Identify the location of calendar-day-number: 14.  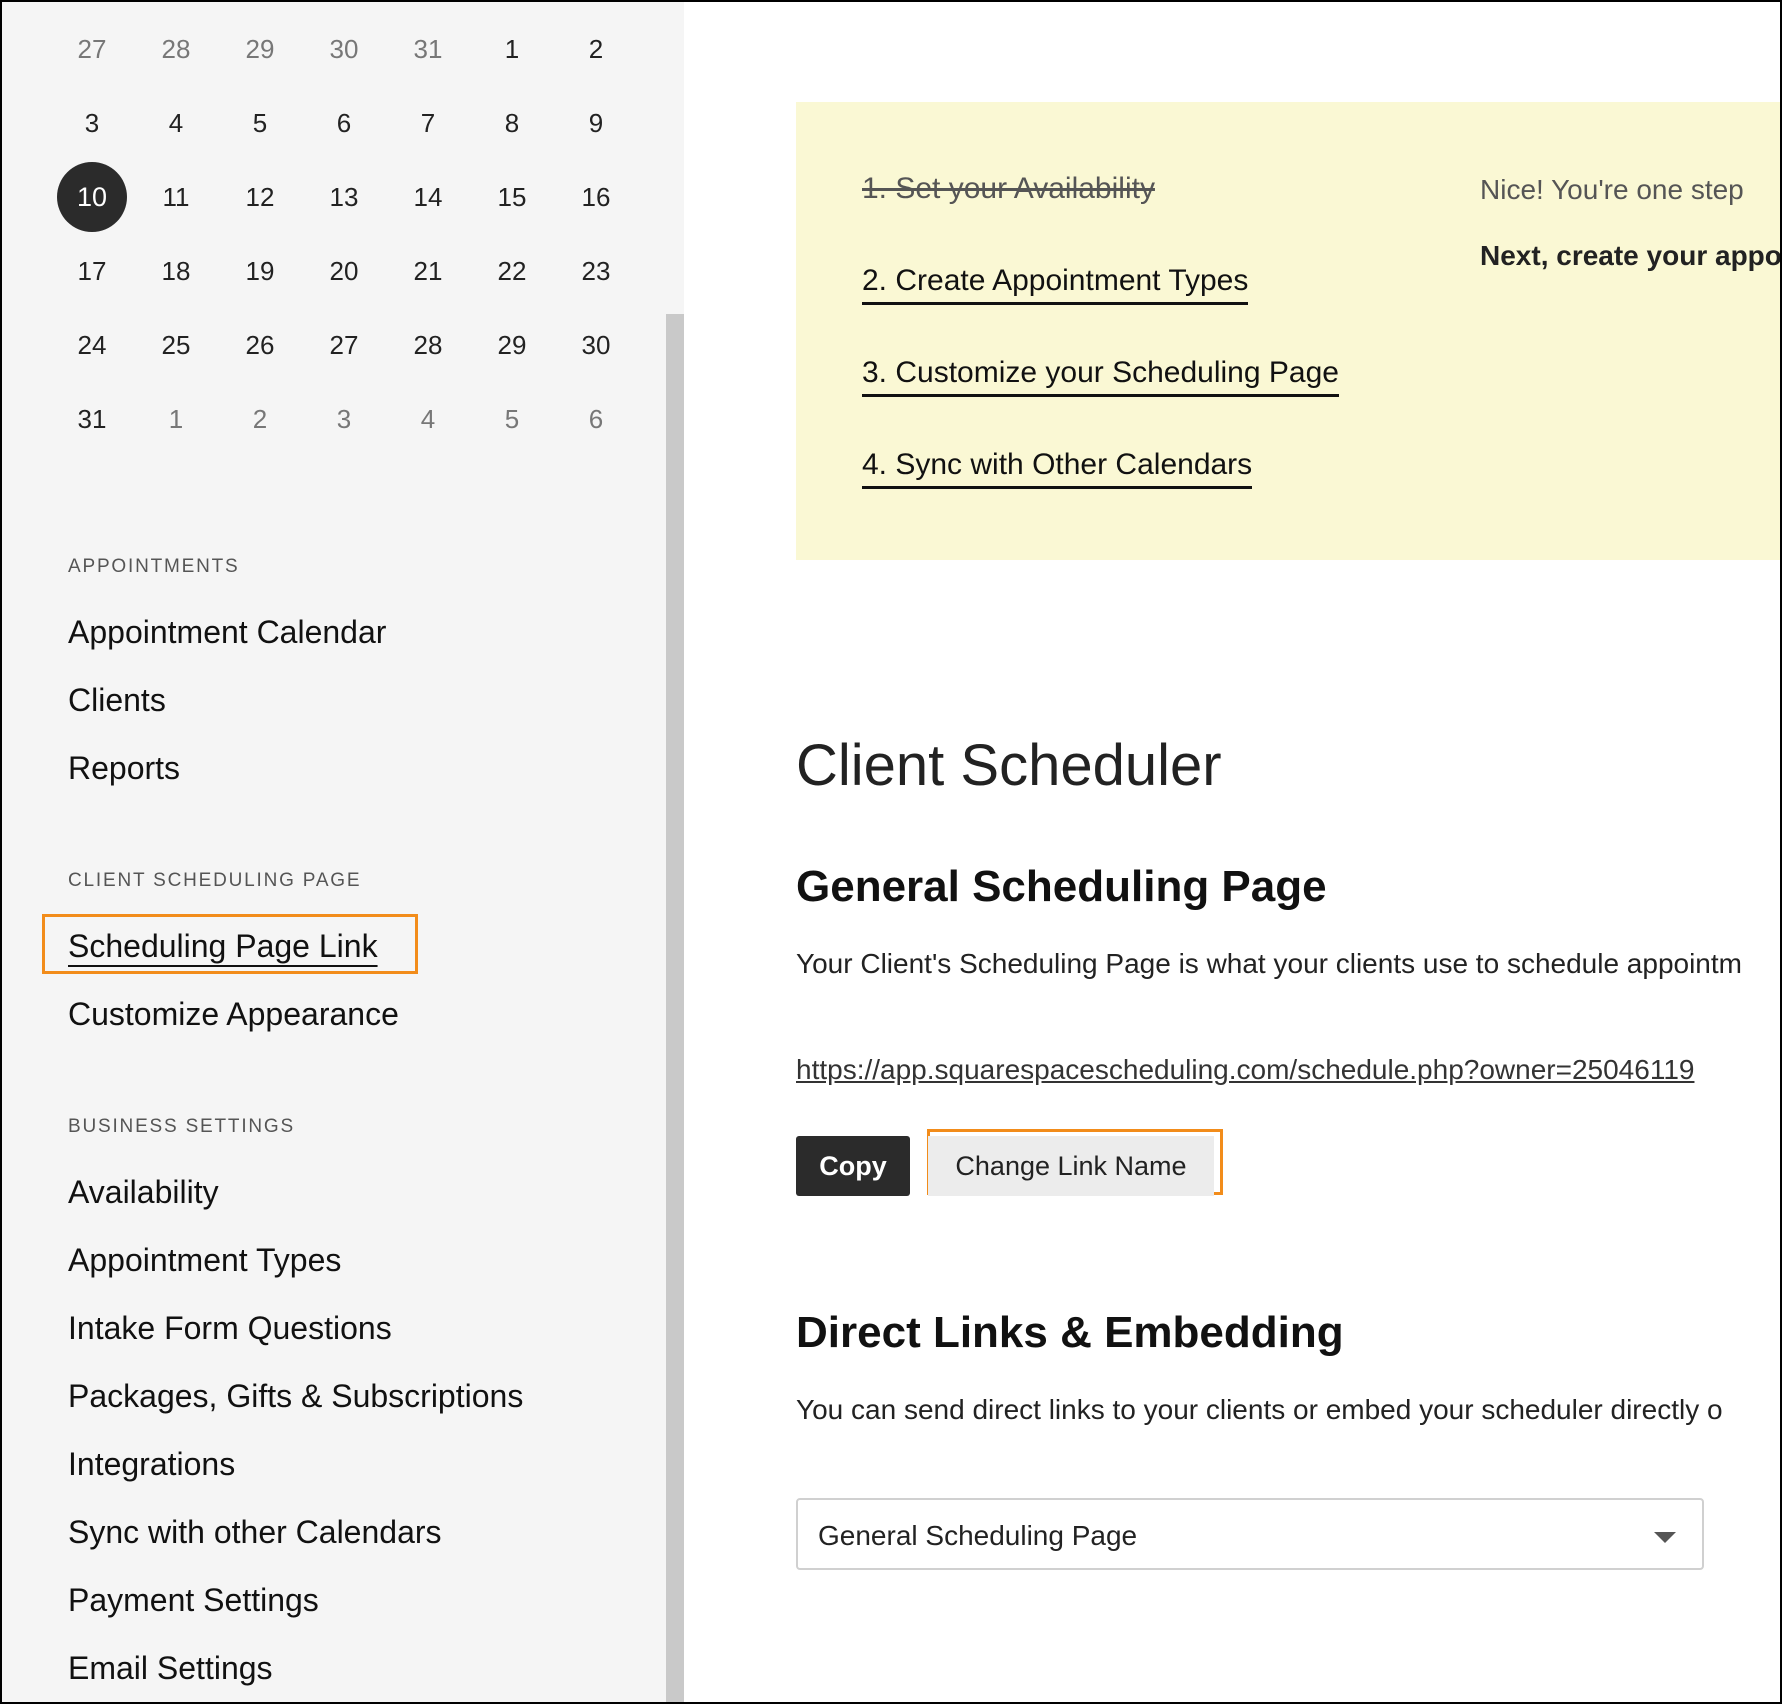
(428, 197).